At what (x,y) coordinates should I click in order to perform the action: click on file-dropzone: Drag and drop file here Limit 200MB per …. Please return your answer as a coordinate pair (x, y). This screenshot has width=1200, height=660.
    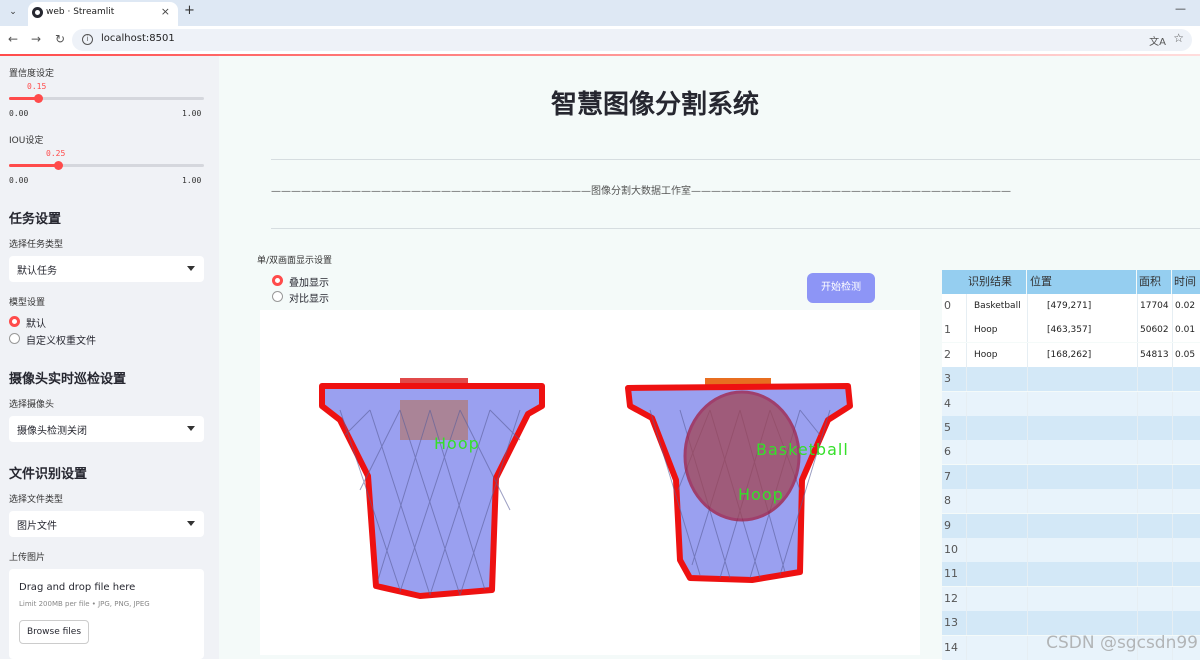
    Looking at the image, I should click on (106, 614).